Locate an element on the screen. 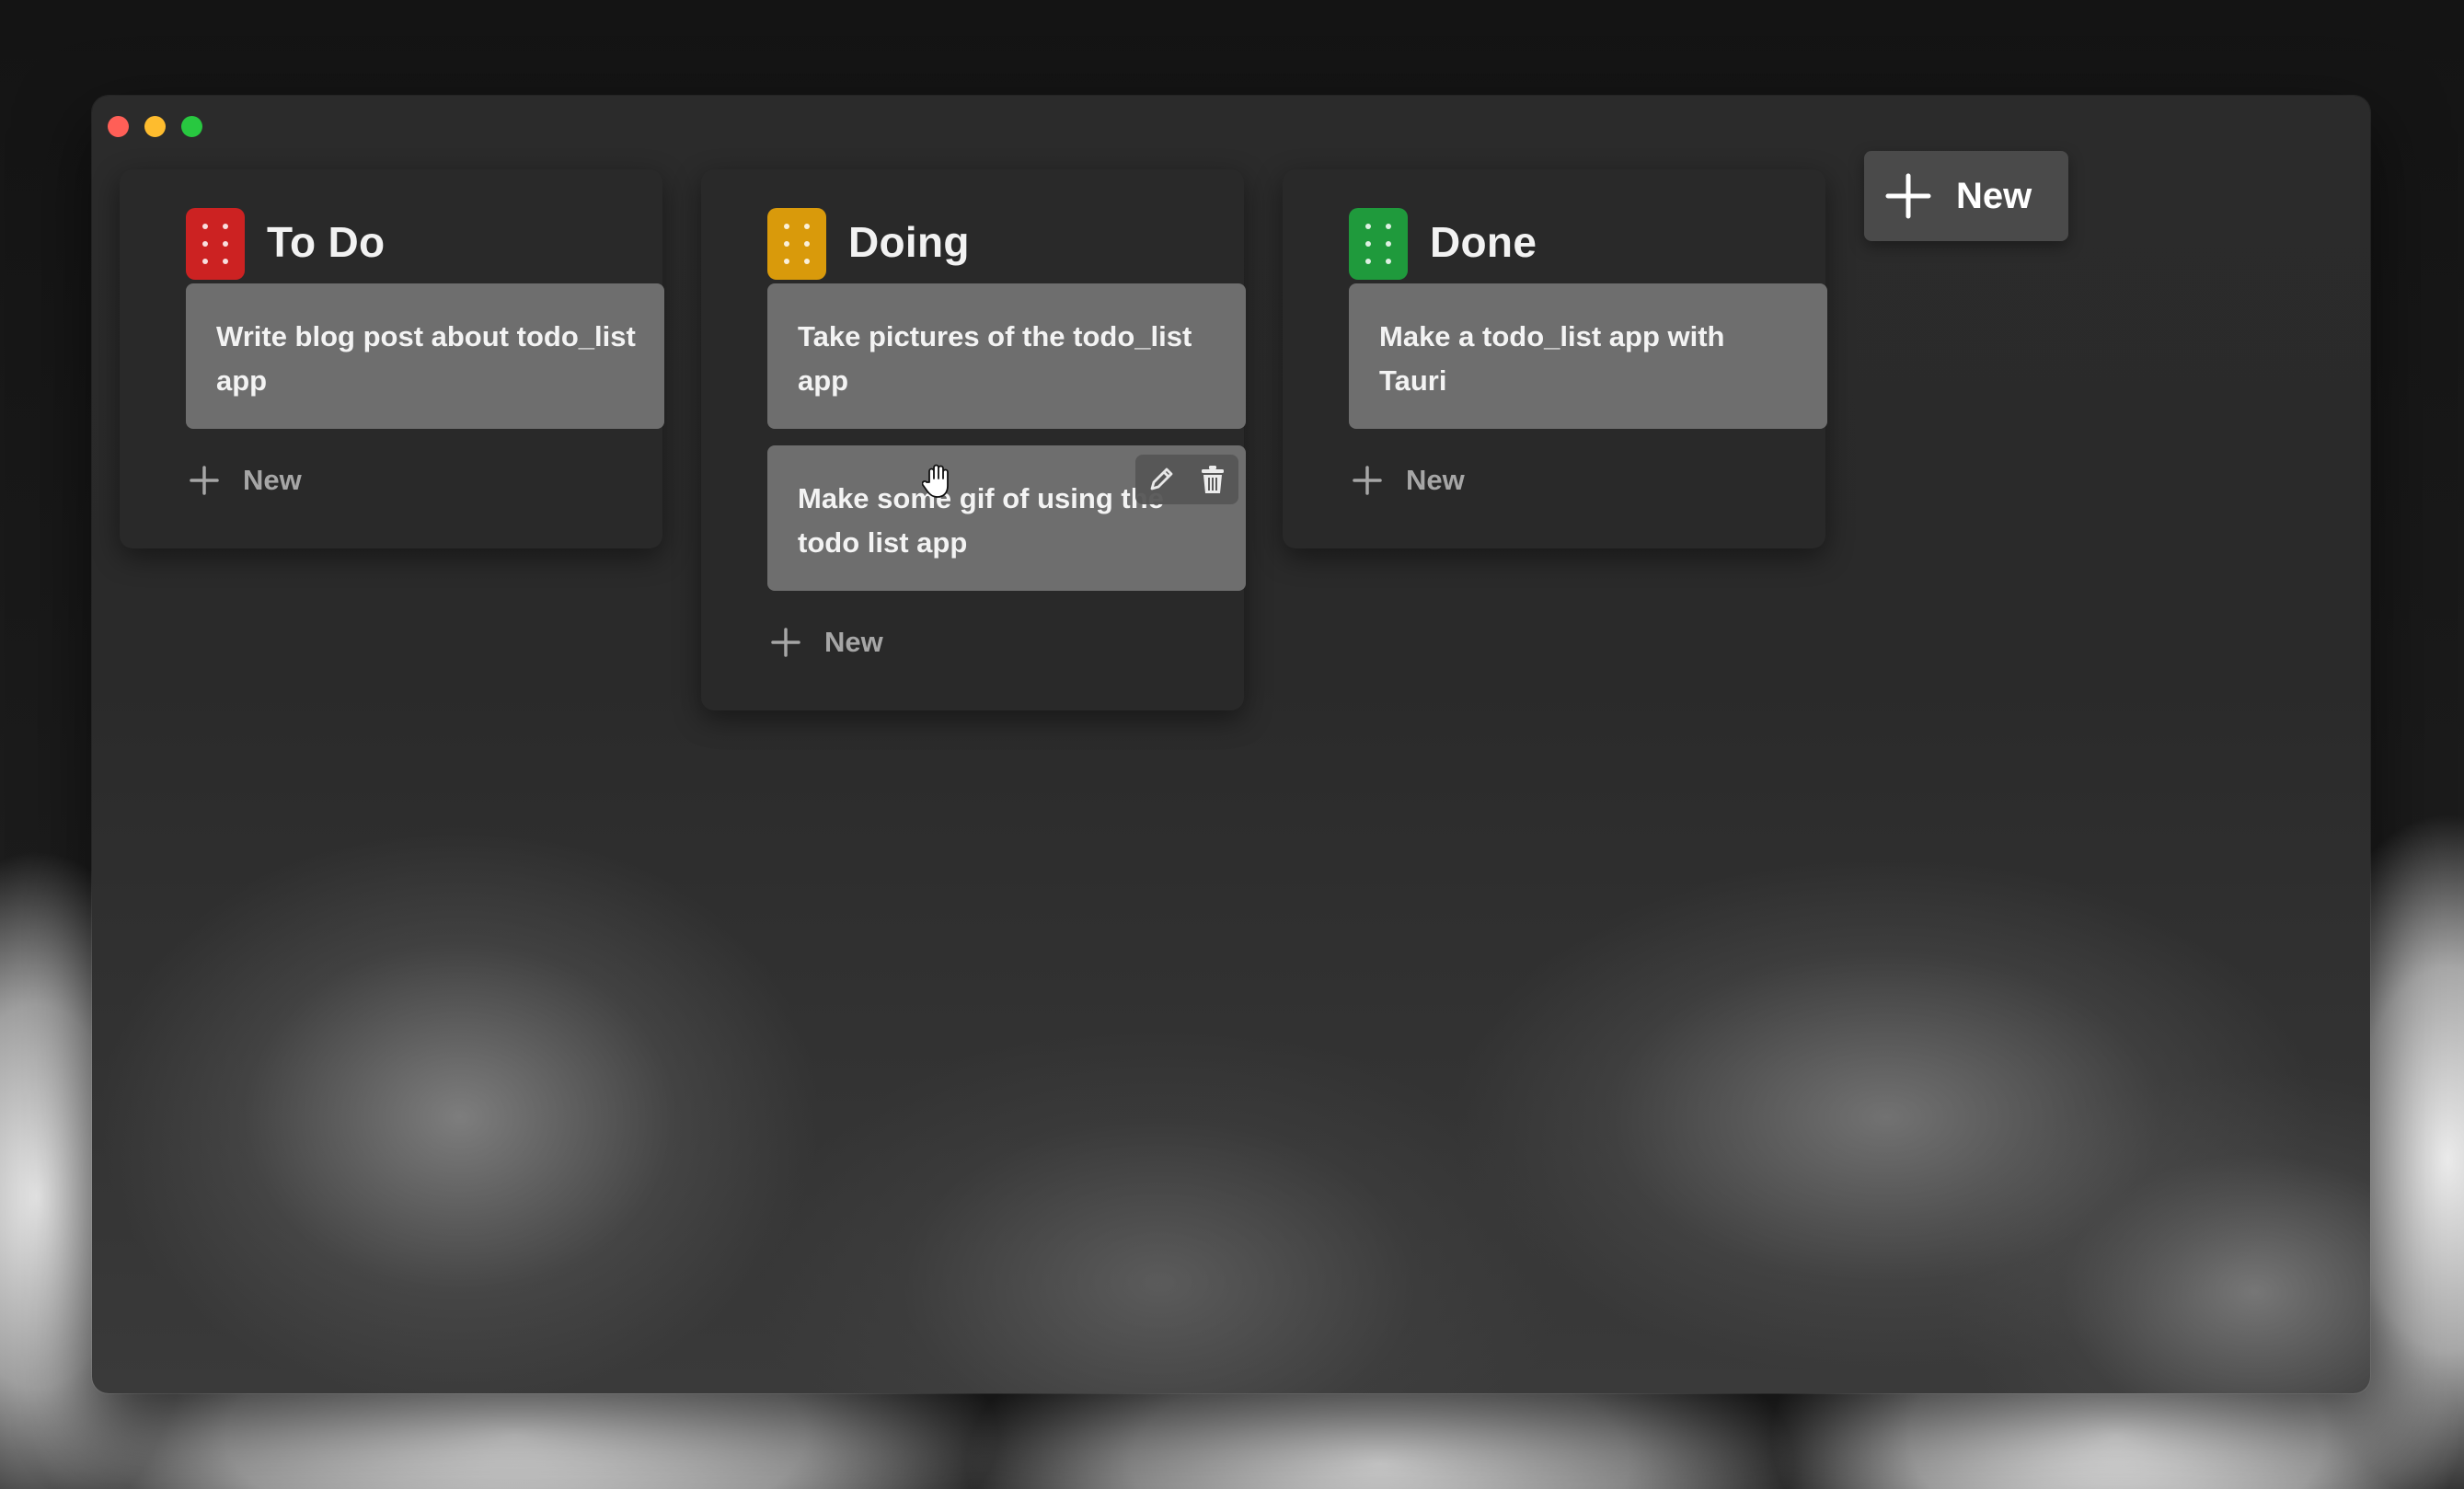 This screenshot has width=2464, height=1489. minimize-window-button is located at coordinates (155, 126).